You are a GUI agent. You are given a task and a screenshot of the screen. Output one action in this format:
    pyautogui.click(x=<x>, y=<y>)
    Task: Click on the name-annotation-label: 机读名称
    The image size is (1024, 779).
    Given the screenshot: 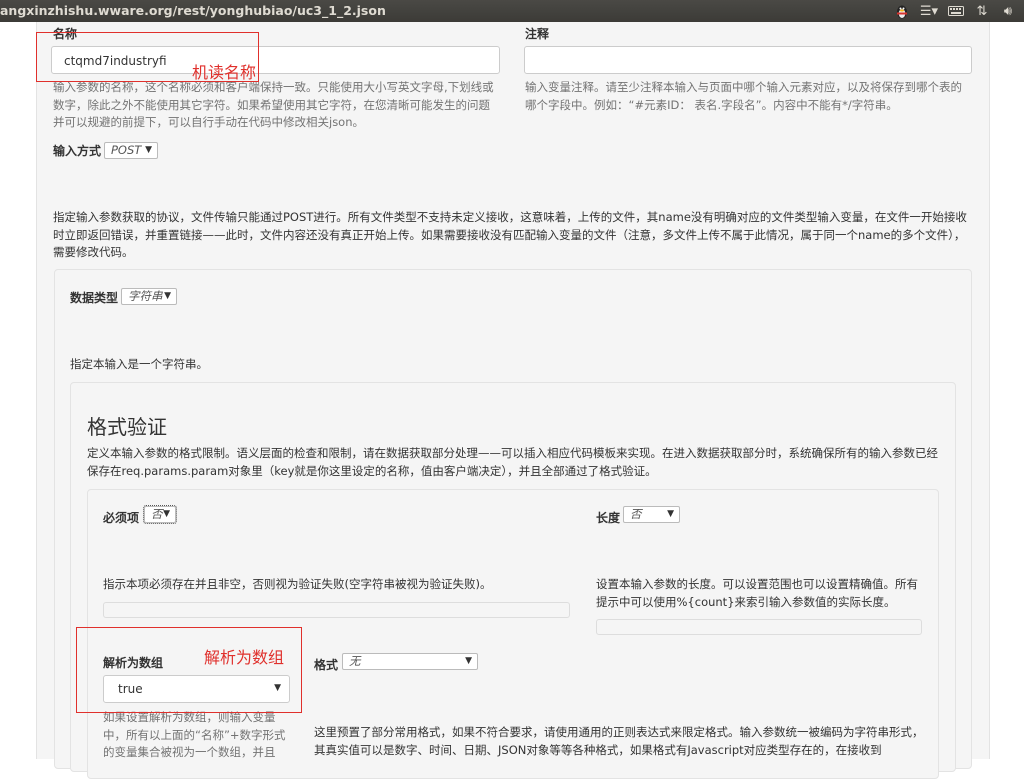 What is the action you would take?
    pyautogui.click(x=224, y=72)
    